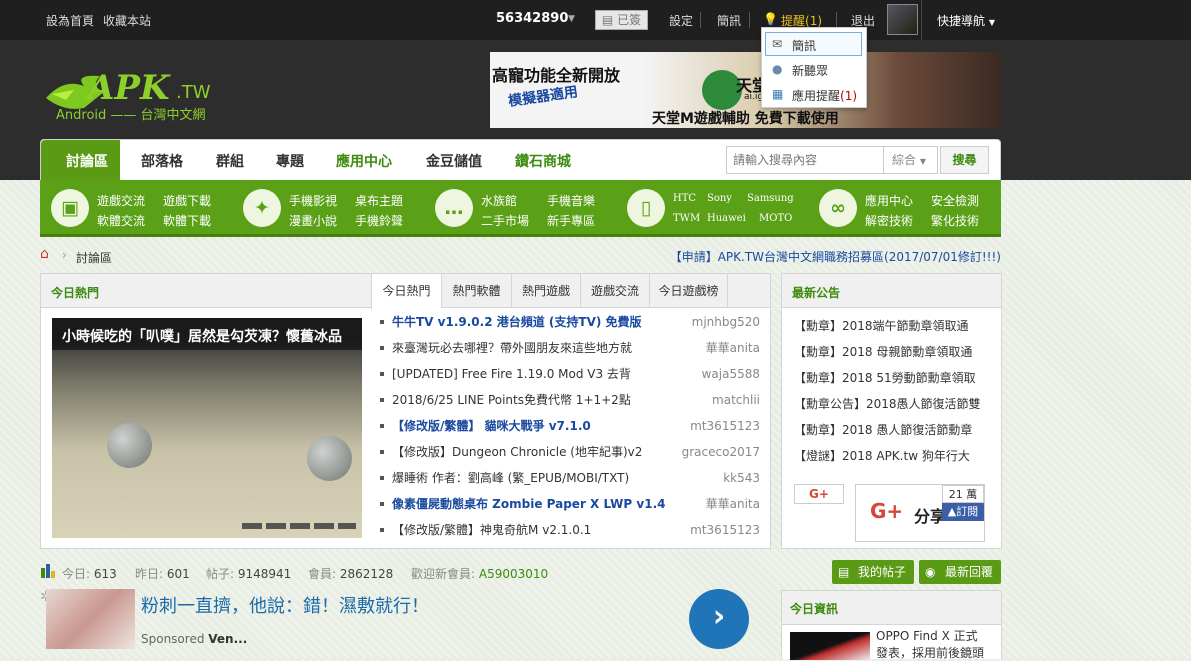 This screenshot has height=661, width=1191. What do you see at coordinates (819, 494) in the screenshot?
I see `gplus-small-button: G+` at bounding box center [819, 494].